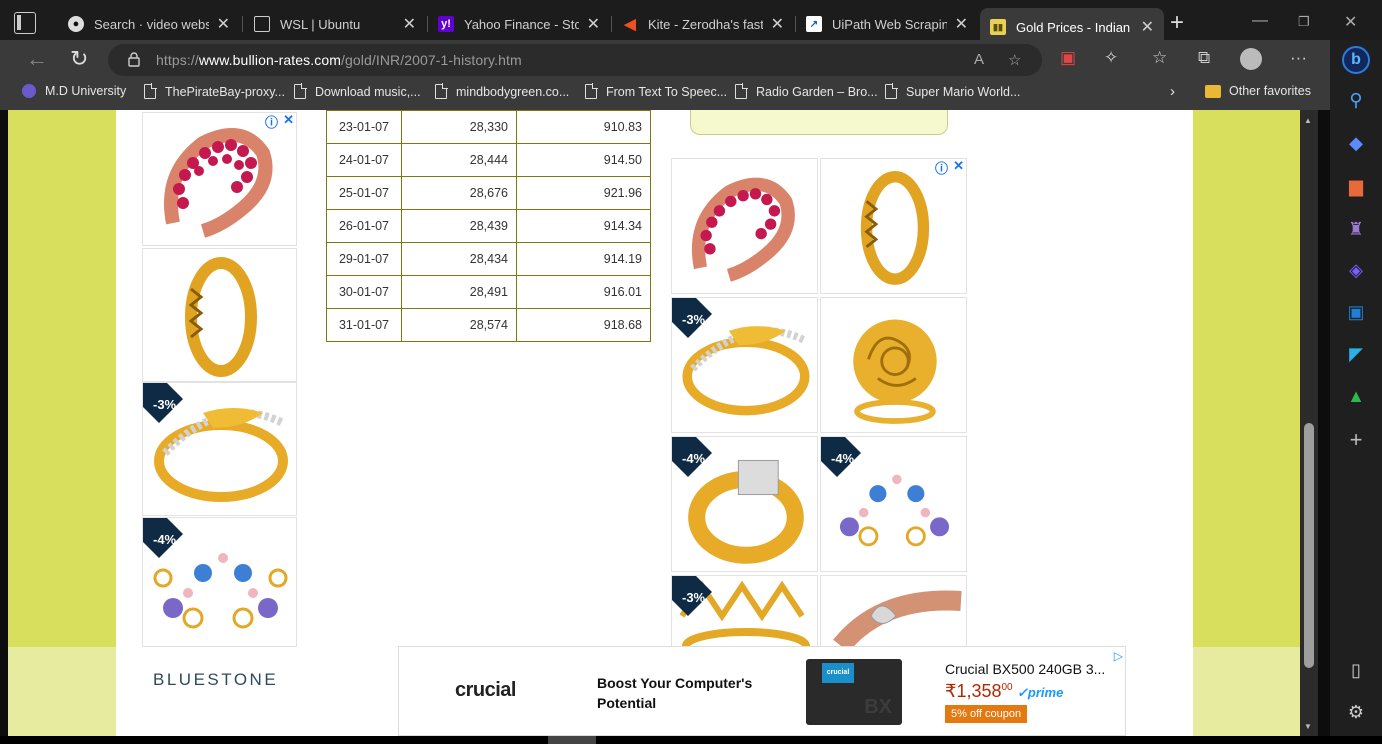 The image size is (1382, 744). Describe the element at coordinates (1251, 59) in the screenshot. I see `profile-avatar` at that location.